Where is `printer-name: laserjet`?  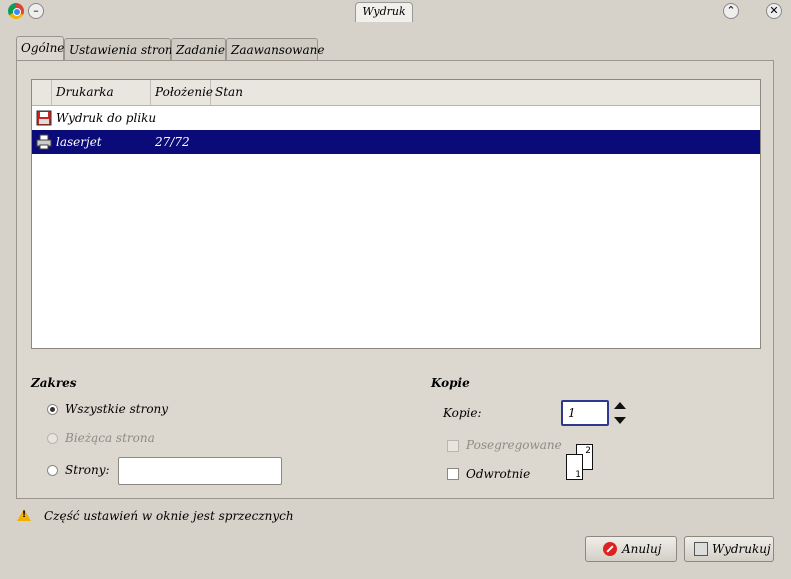 printer-name: laserjet is located at coordinates (79, 142).